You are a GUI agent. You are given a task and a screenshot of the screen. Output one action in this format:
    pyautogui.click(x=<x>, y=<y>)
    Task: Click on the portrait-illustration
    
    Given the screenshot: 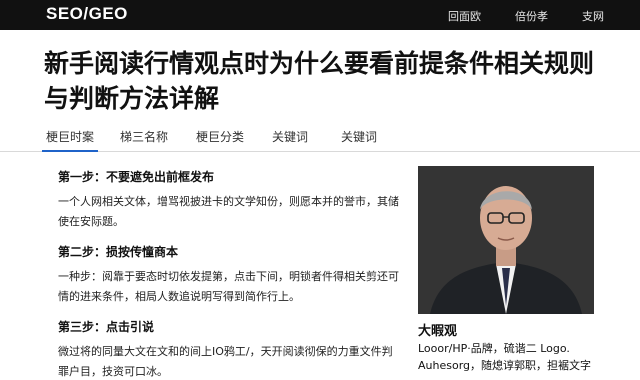 What is the action you would take?
    pyautogui.click(x=506, y=240)
    